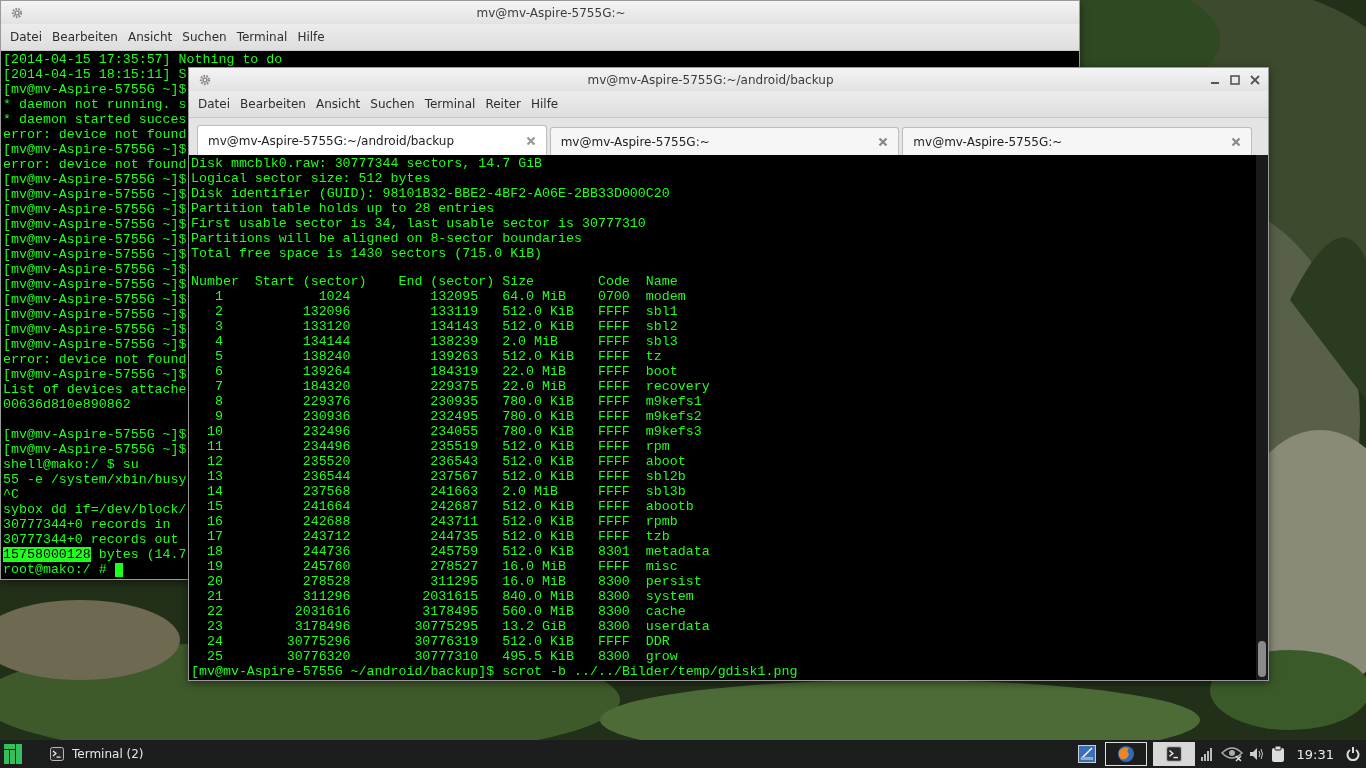 This screenshot has height=768, width=1366. Describe the element at coordinates (454, 446) in the screenshot. I see `table-cell-text: 235519` at that location.